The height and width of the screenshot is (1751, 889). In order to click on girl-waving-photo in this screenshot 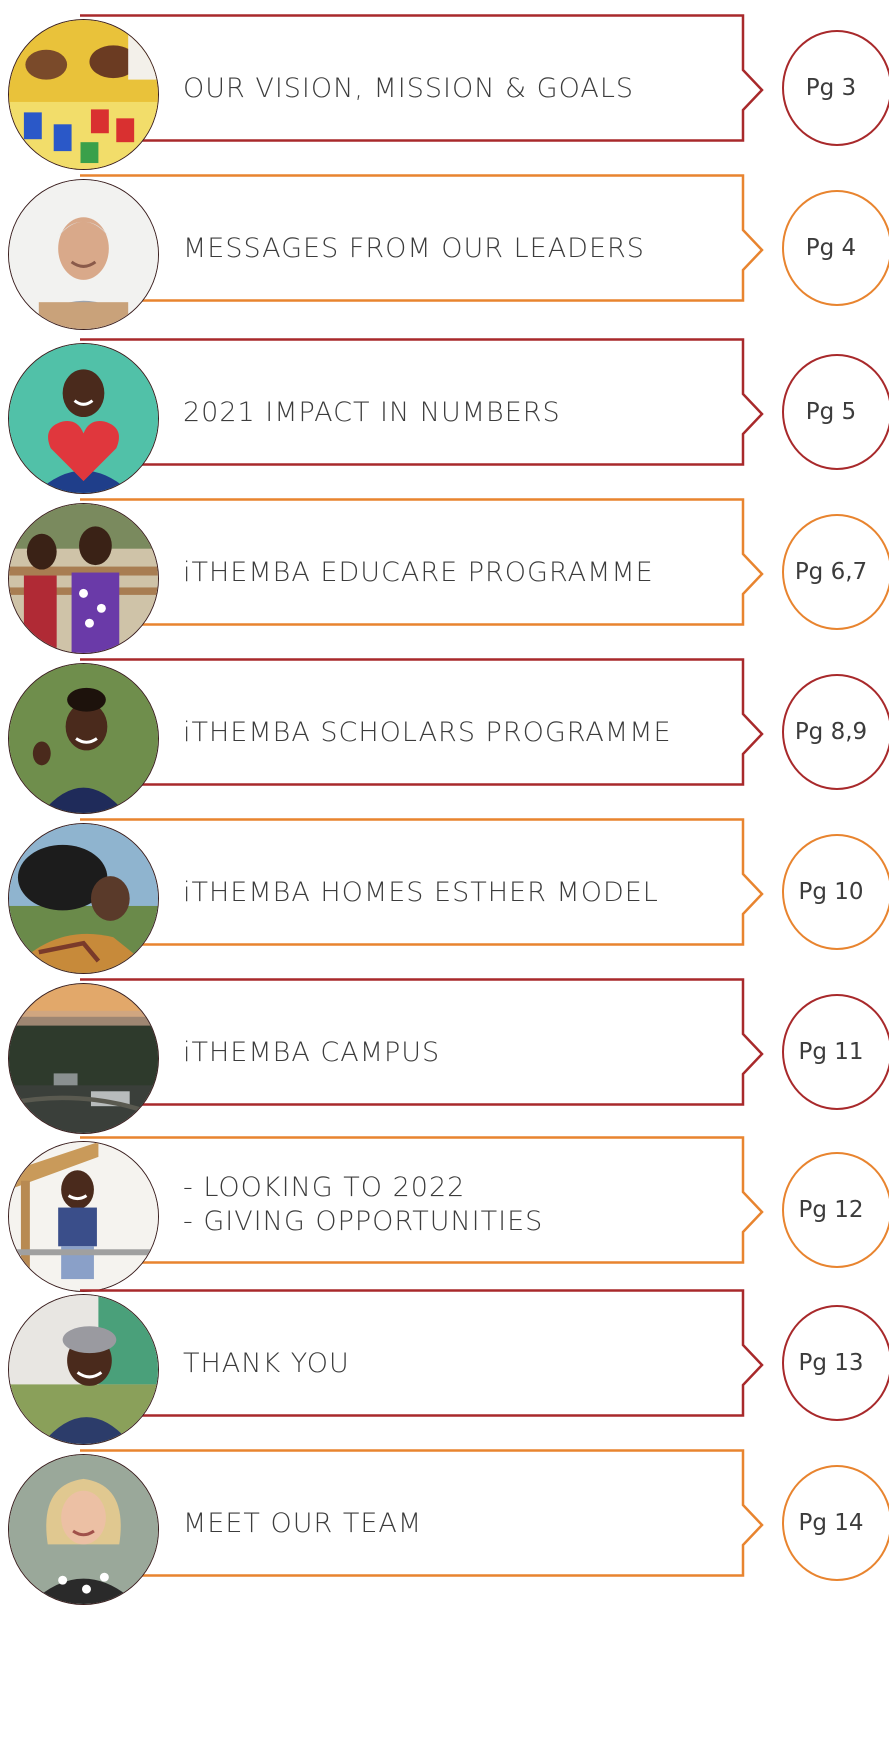, I will do `click(83, 738)`.